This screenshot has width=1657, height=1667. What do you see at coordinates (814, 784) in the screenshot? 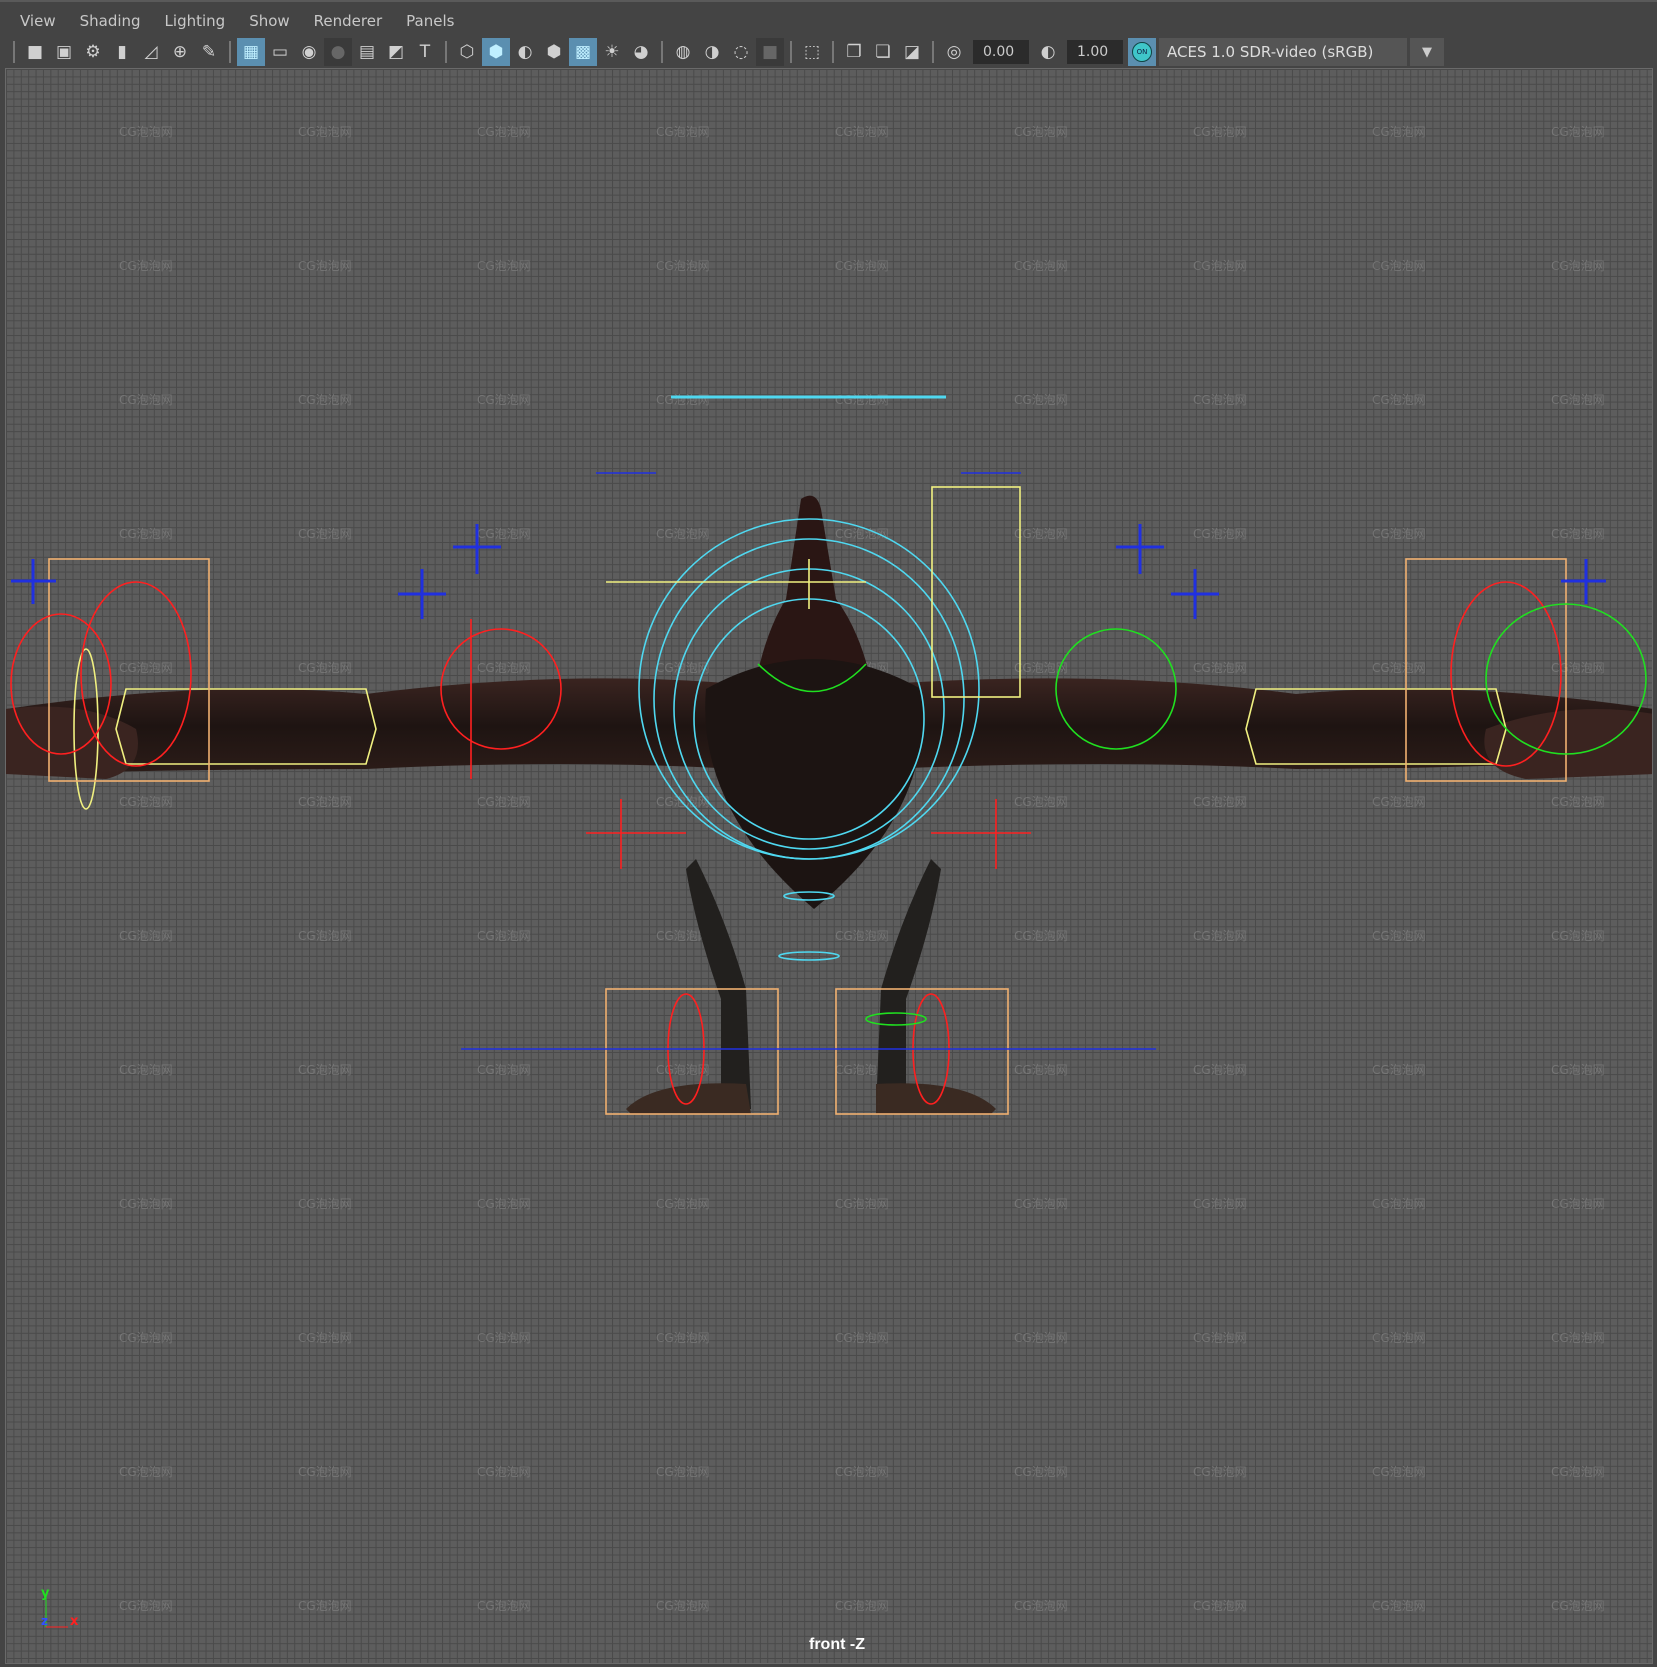
I see `torso` at bounding box center [814, 784].